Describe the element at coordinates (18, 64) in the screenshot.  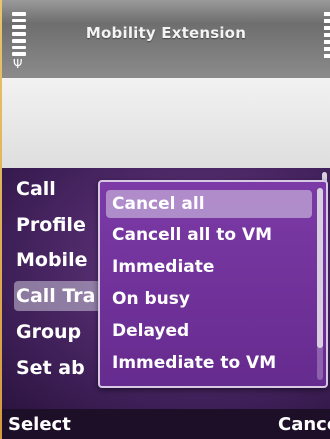
I see `antenna-icon: Ψ` at that location.